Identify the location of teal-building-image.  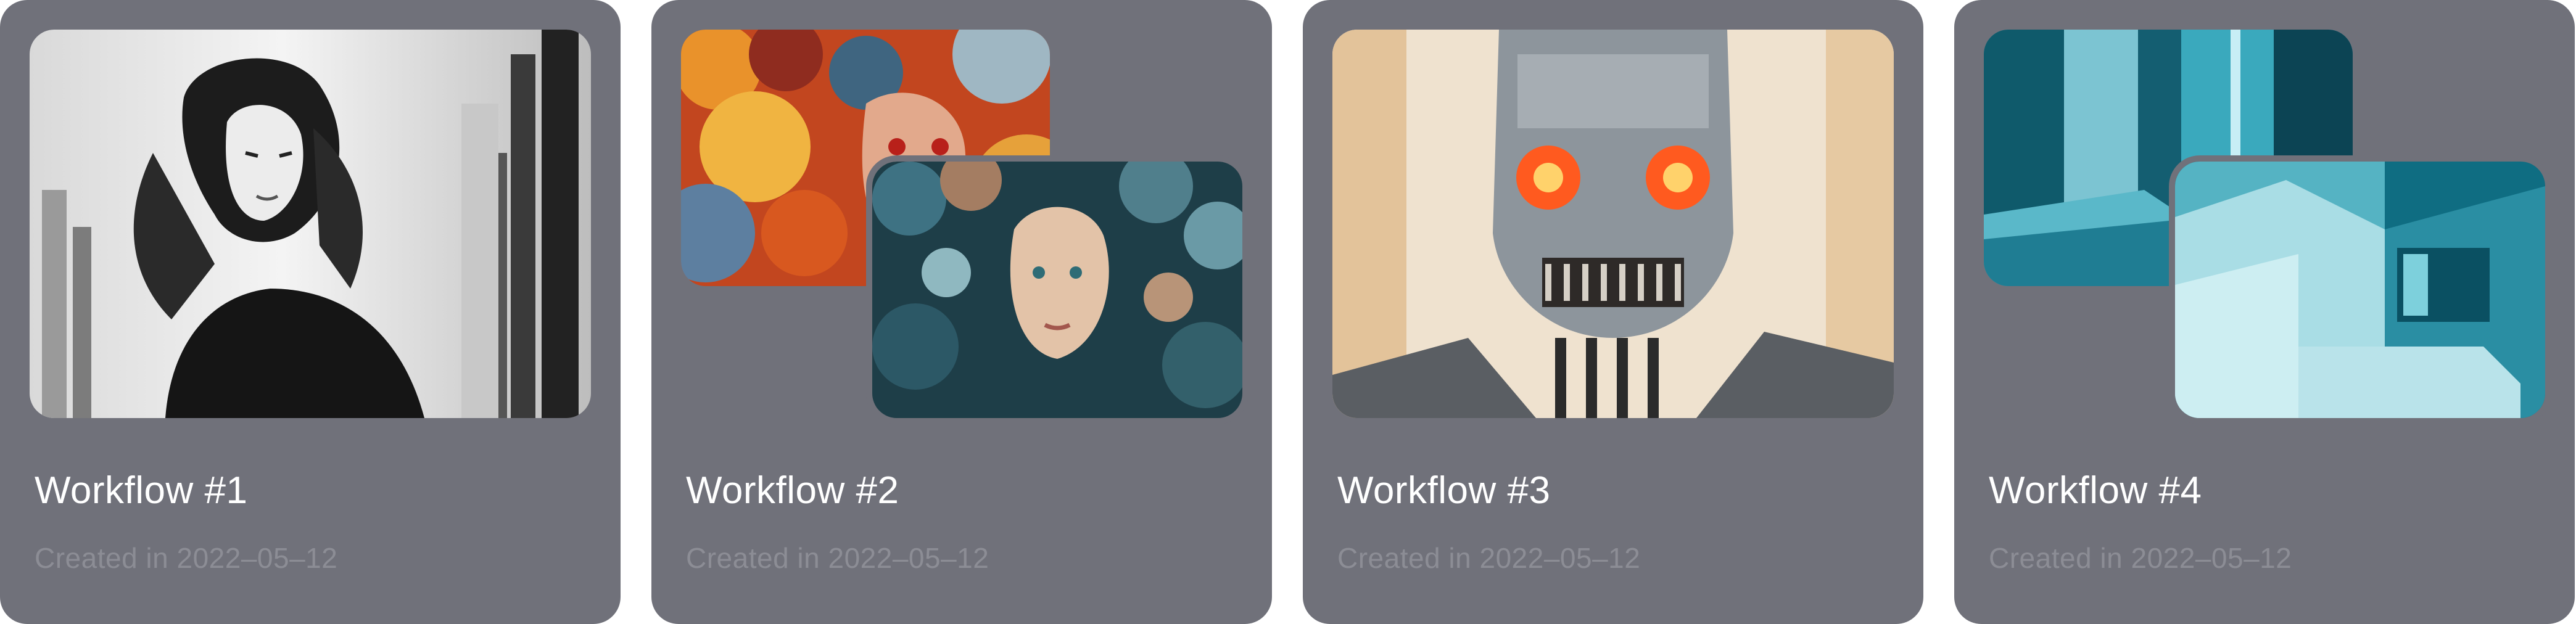
(2360, 290).